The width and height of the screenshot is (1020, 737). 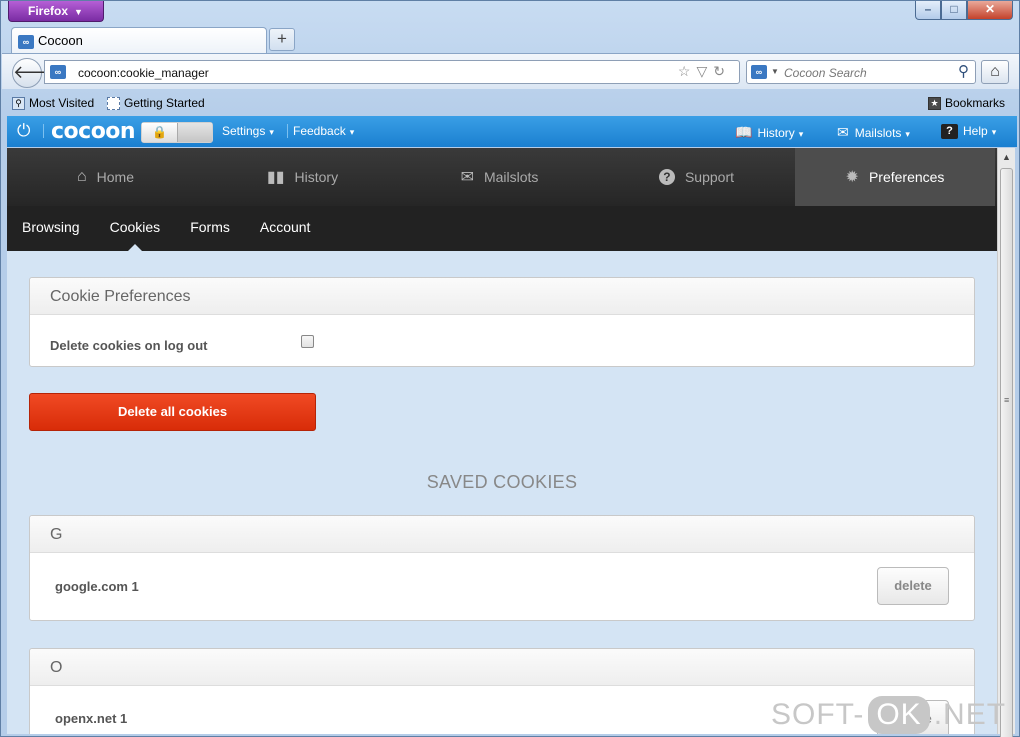 I want to click on settings-label: Settings, so click(x=244, y=131).